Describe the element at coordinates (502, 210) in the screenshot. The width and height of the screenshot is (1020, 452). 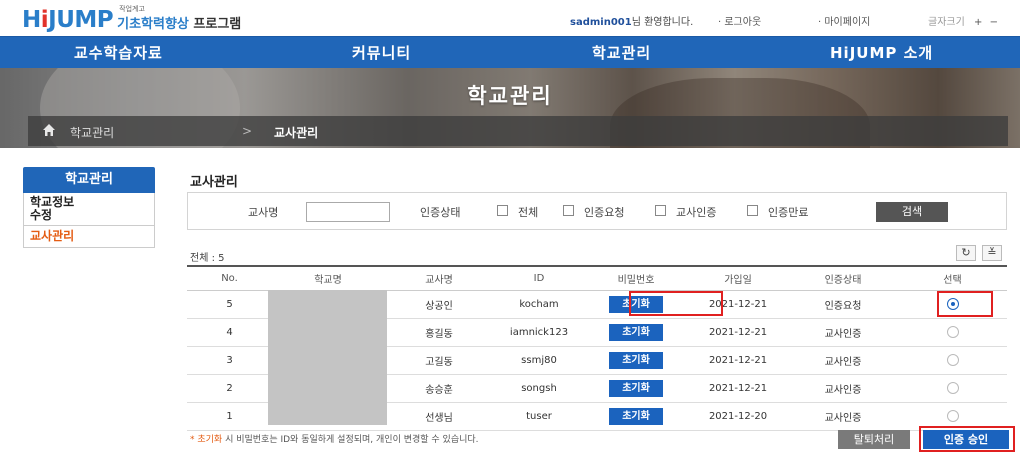
I see `checkbox-all` at that location.